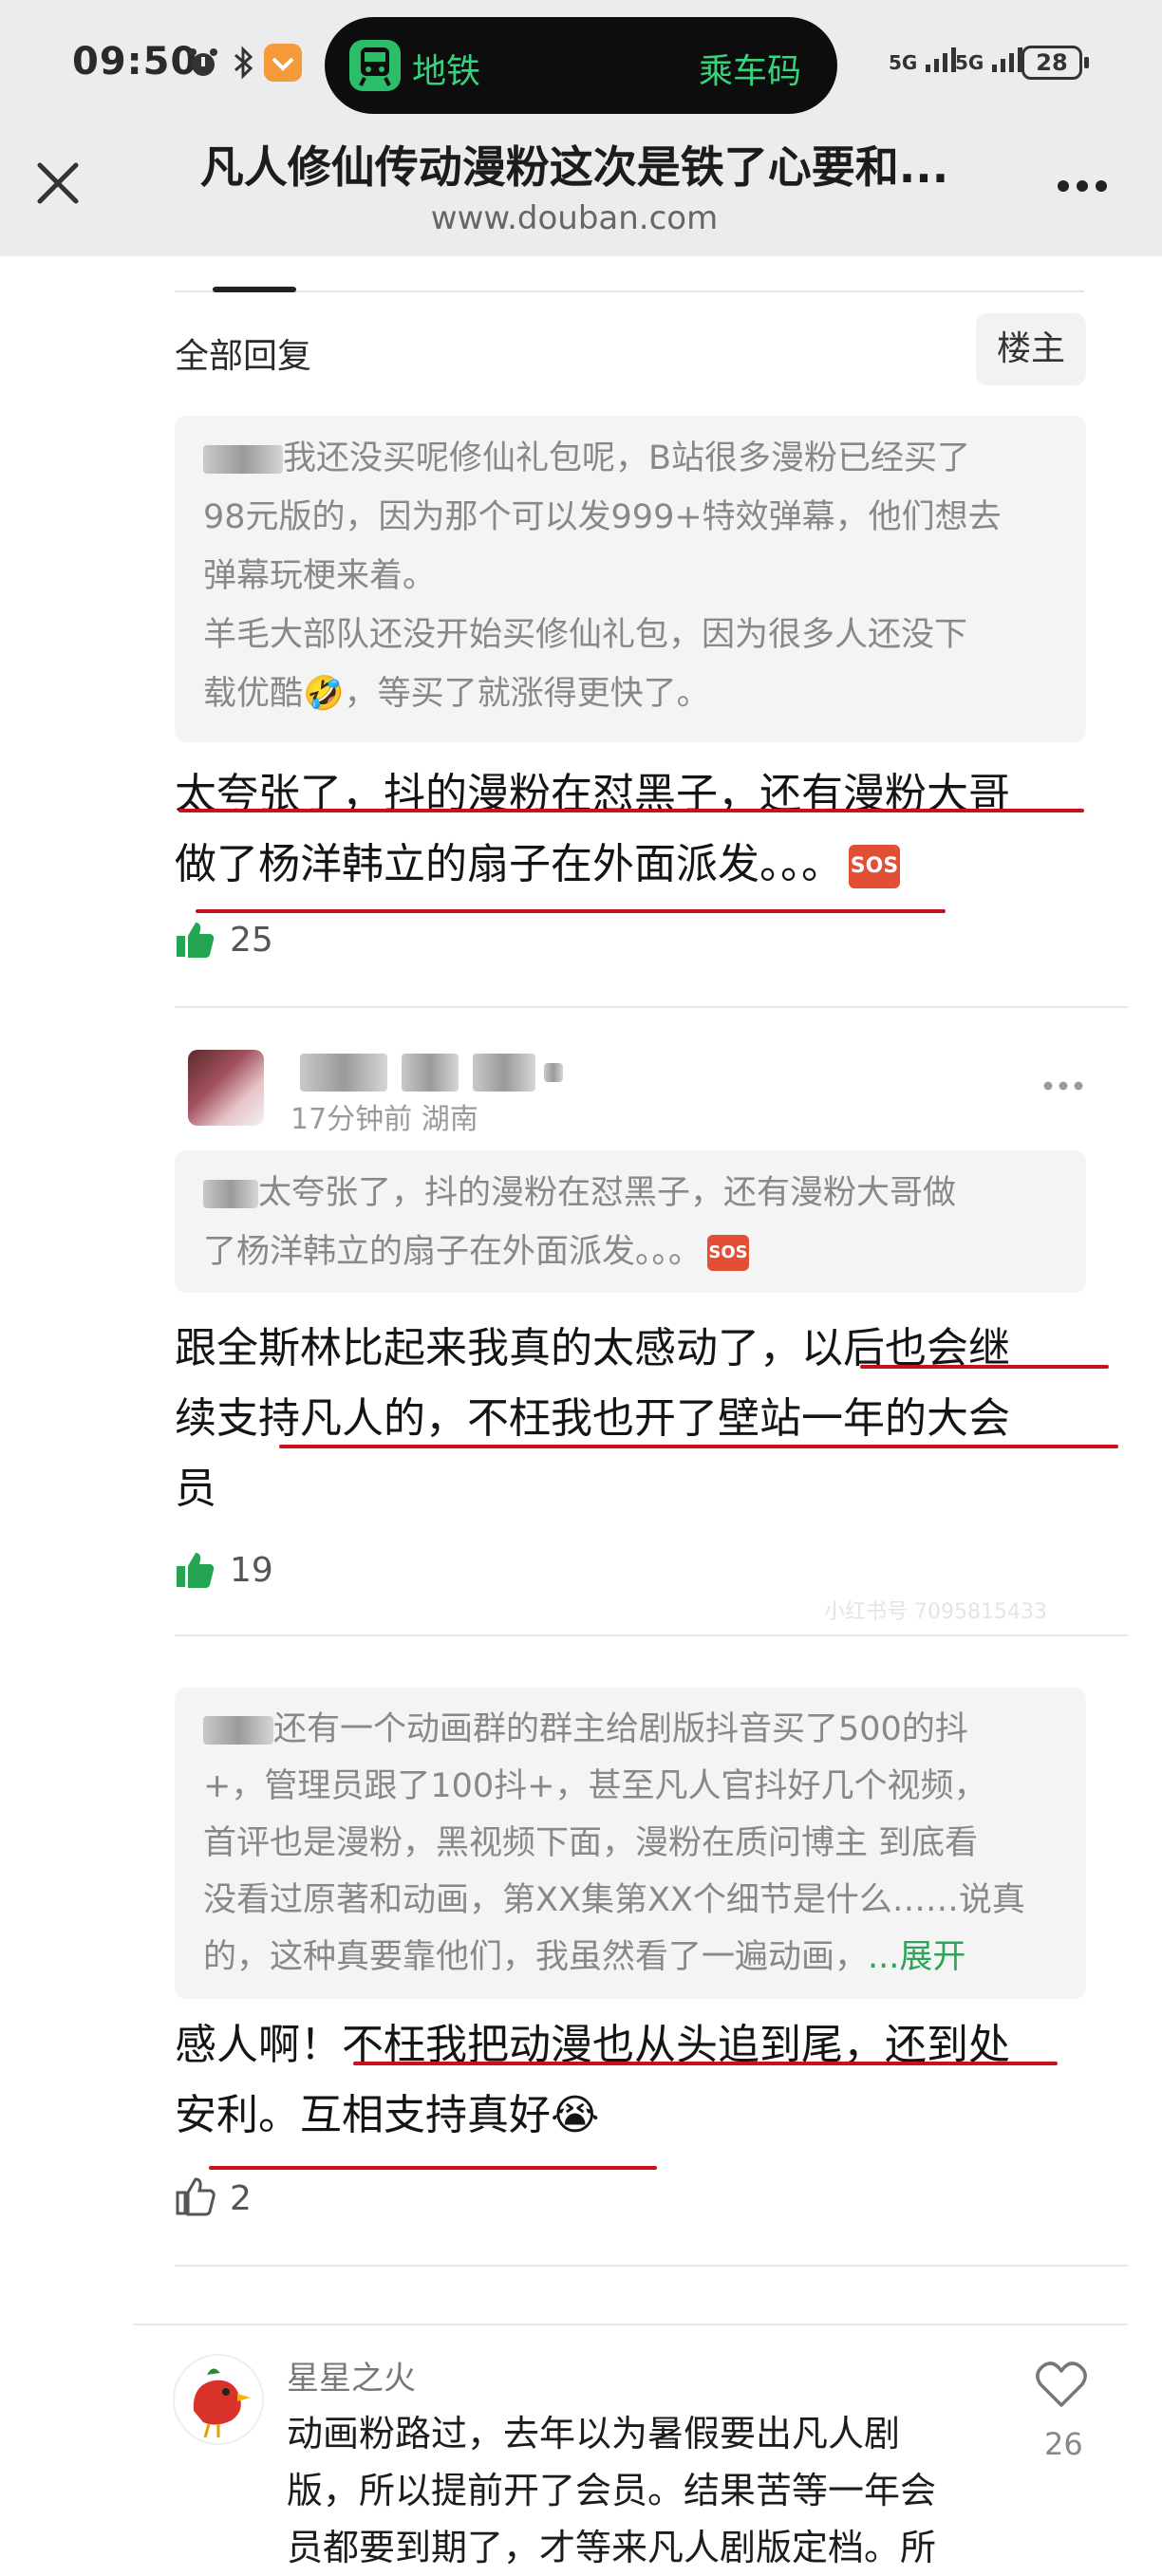 This screenshot has width=1162, height=2576. What do you see at coordinates (969, 63) in the screenshot?
I see `signal-2-label: 5G` at bounding box center [969, 63].